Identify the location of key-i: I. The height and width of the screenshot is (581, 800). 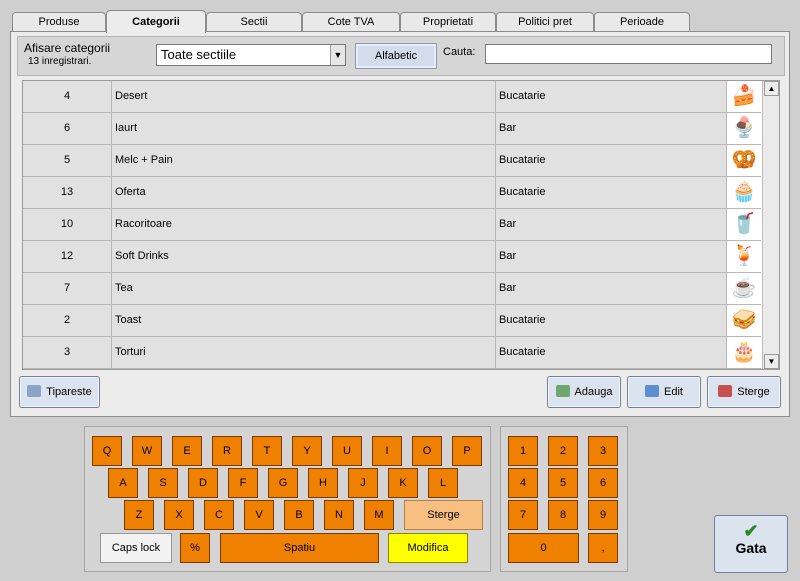
(387, 451).